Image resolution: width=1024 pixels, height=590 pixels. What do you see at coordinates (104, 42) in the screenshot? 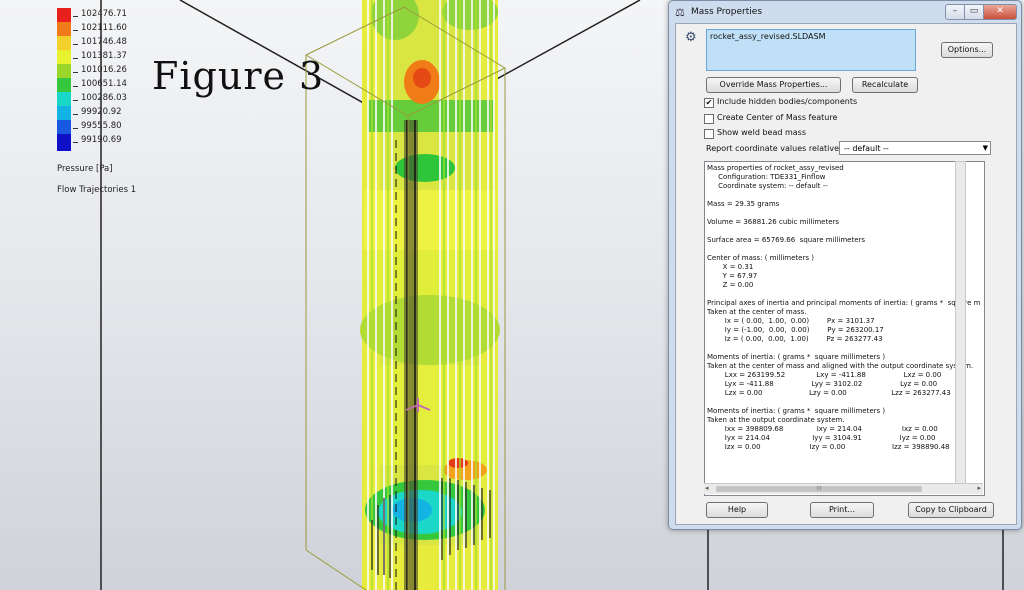
I see `legend-value: 101746.48` at bounding box center [104, 42].